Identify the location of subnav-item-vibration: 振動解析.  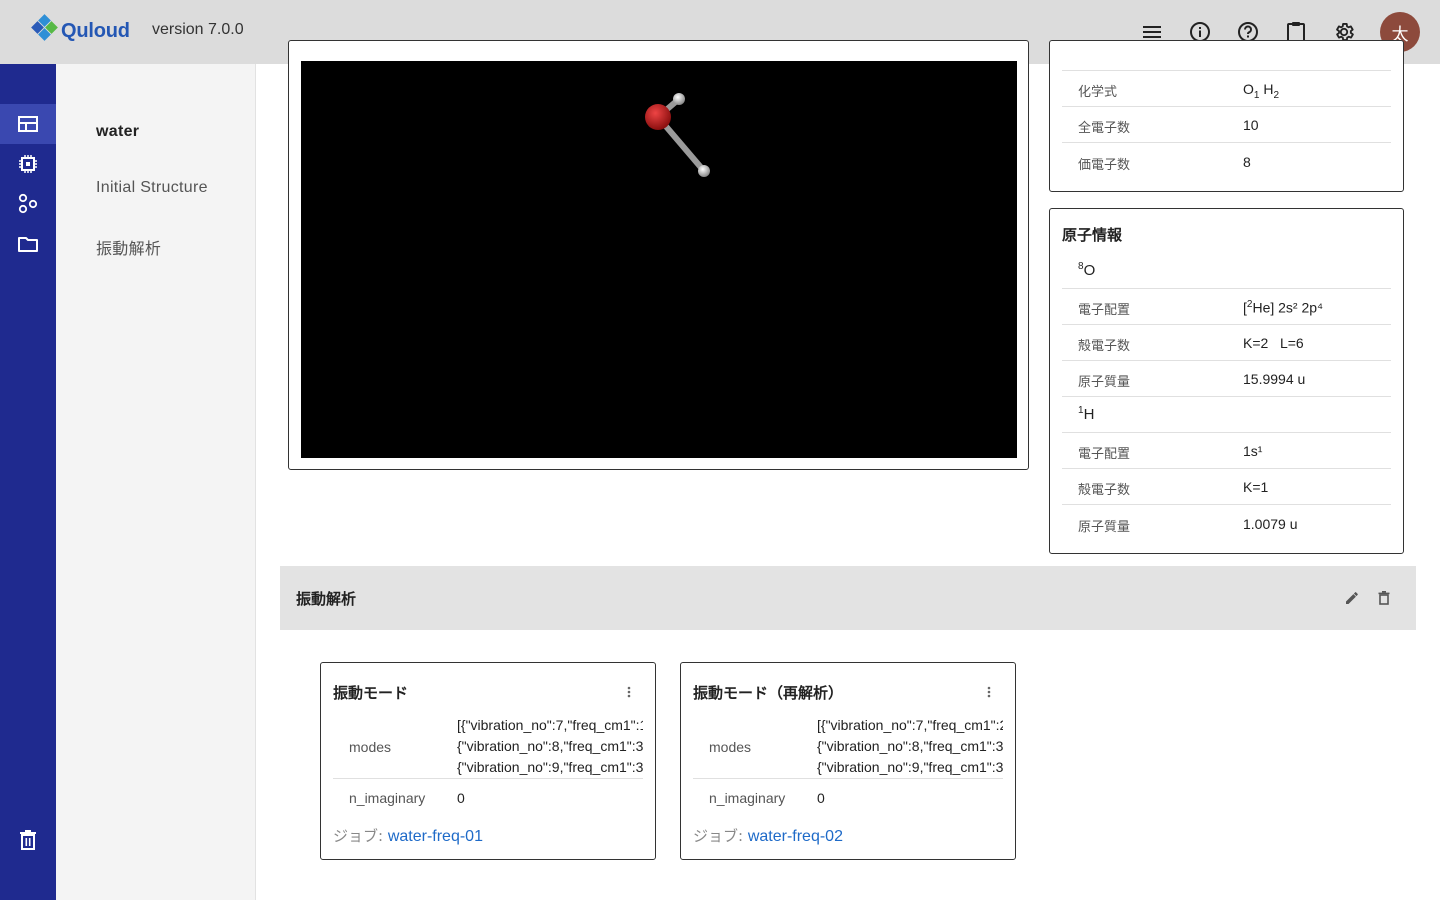
(128, 247).